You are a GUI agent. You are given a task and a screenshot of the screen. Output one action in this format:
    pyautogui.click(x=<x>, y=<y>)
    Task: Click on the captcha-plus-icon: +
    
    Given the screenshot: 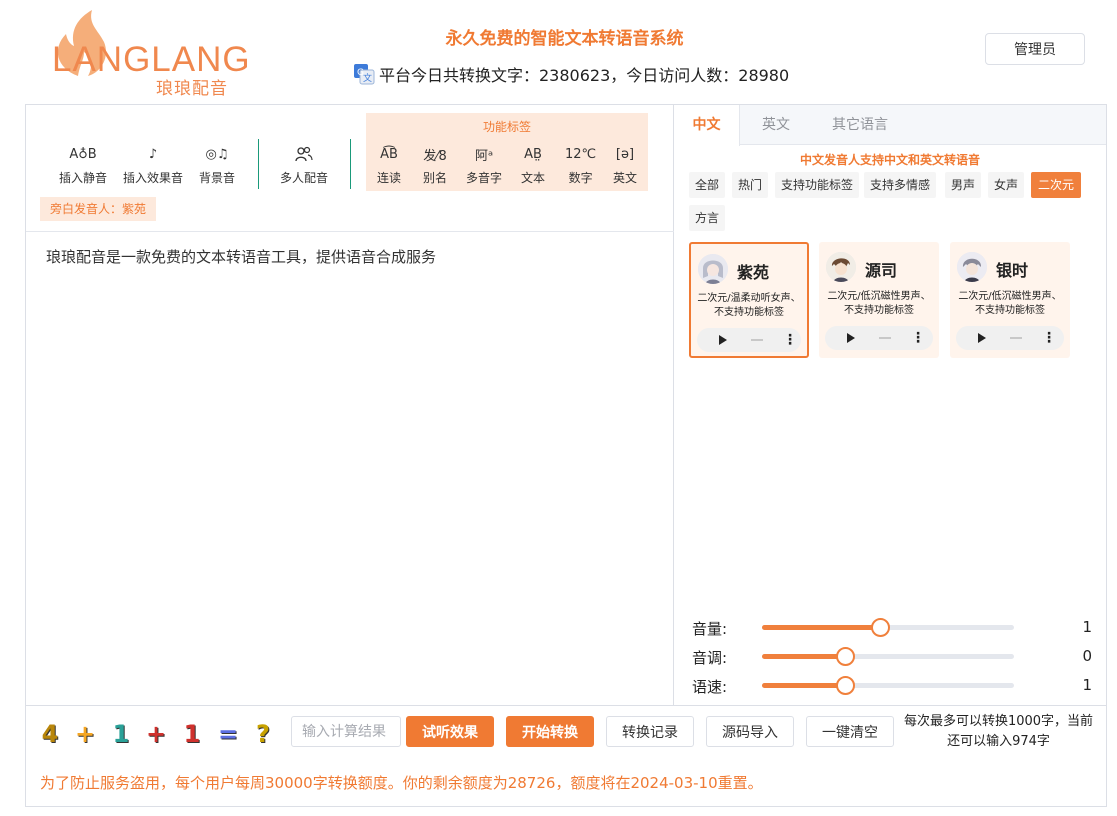 What is the action you would take?
    pyautogui.click(x=156, y=734)
    